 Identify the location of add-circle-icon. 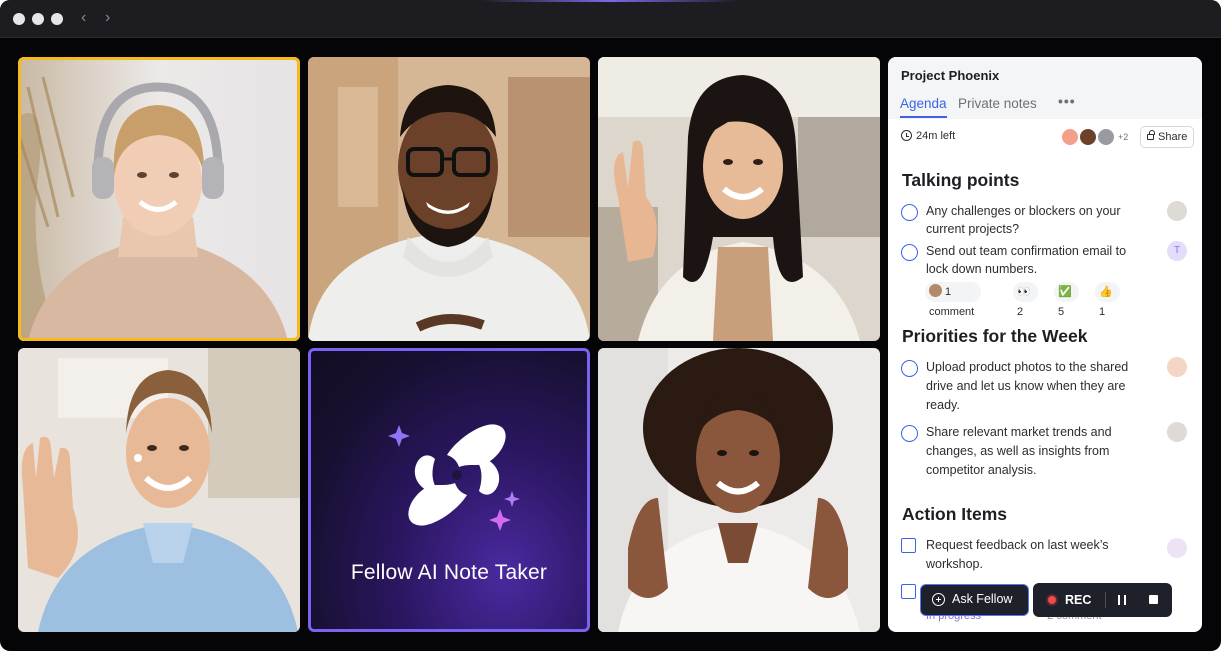
(938, 599).